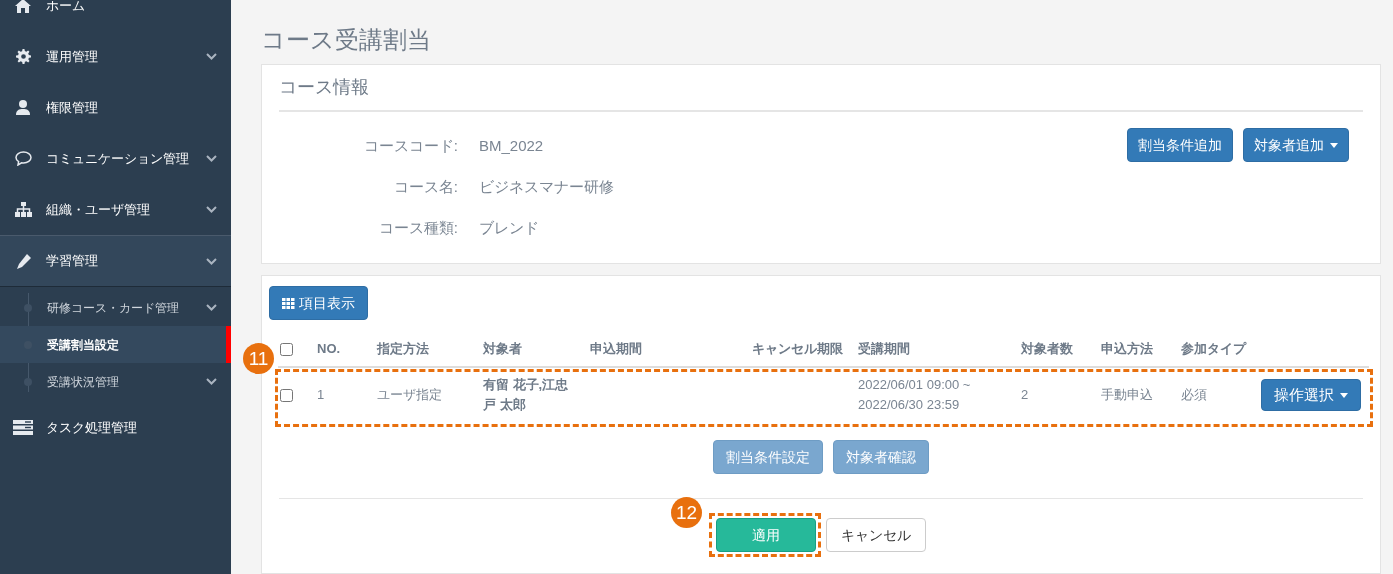 Image resolution: width=1393 pixels, height=574 pixels. I want to click on sidebar-item: 学習管理, so click(115, 261).